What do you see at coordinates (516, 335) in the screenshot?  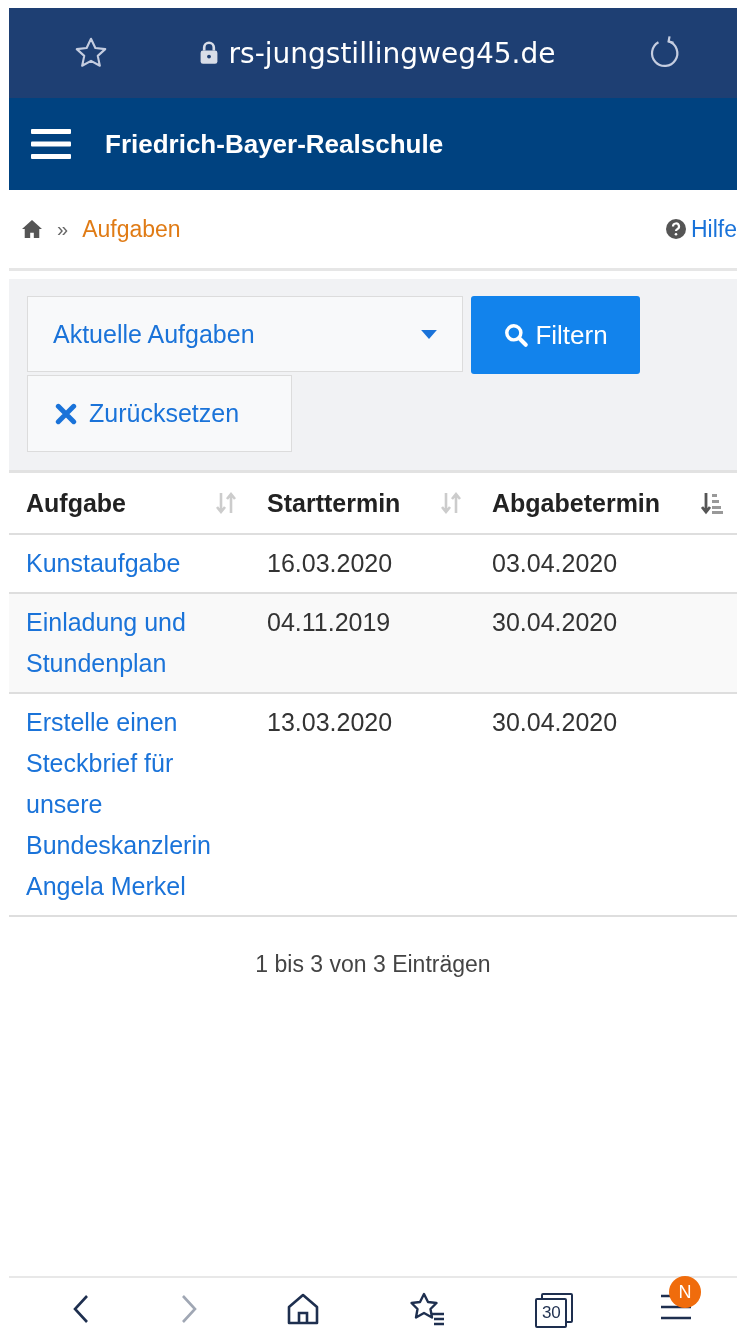 I see `search-icon` at bounding box center [516, 335].